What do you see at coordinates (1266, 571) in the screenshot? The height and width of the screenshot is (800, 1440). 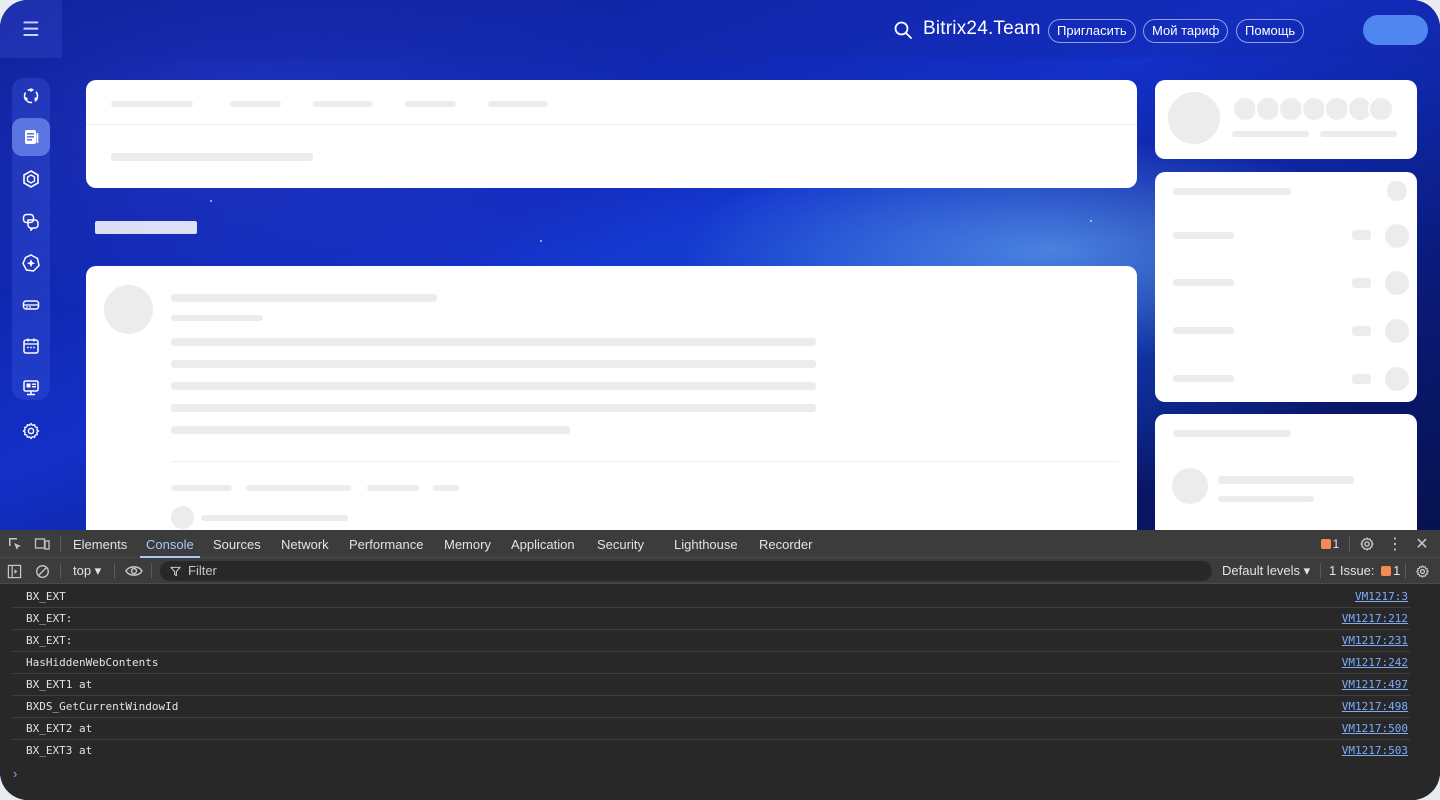 I see `log-levels-dropdown: Default levels ▾` at bounding box center [1266, 571].